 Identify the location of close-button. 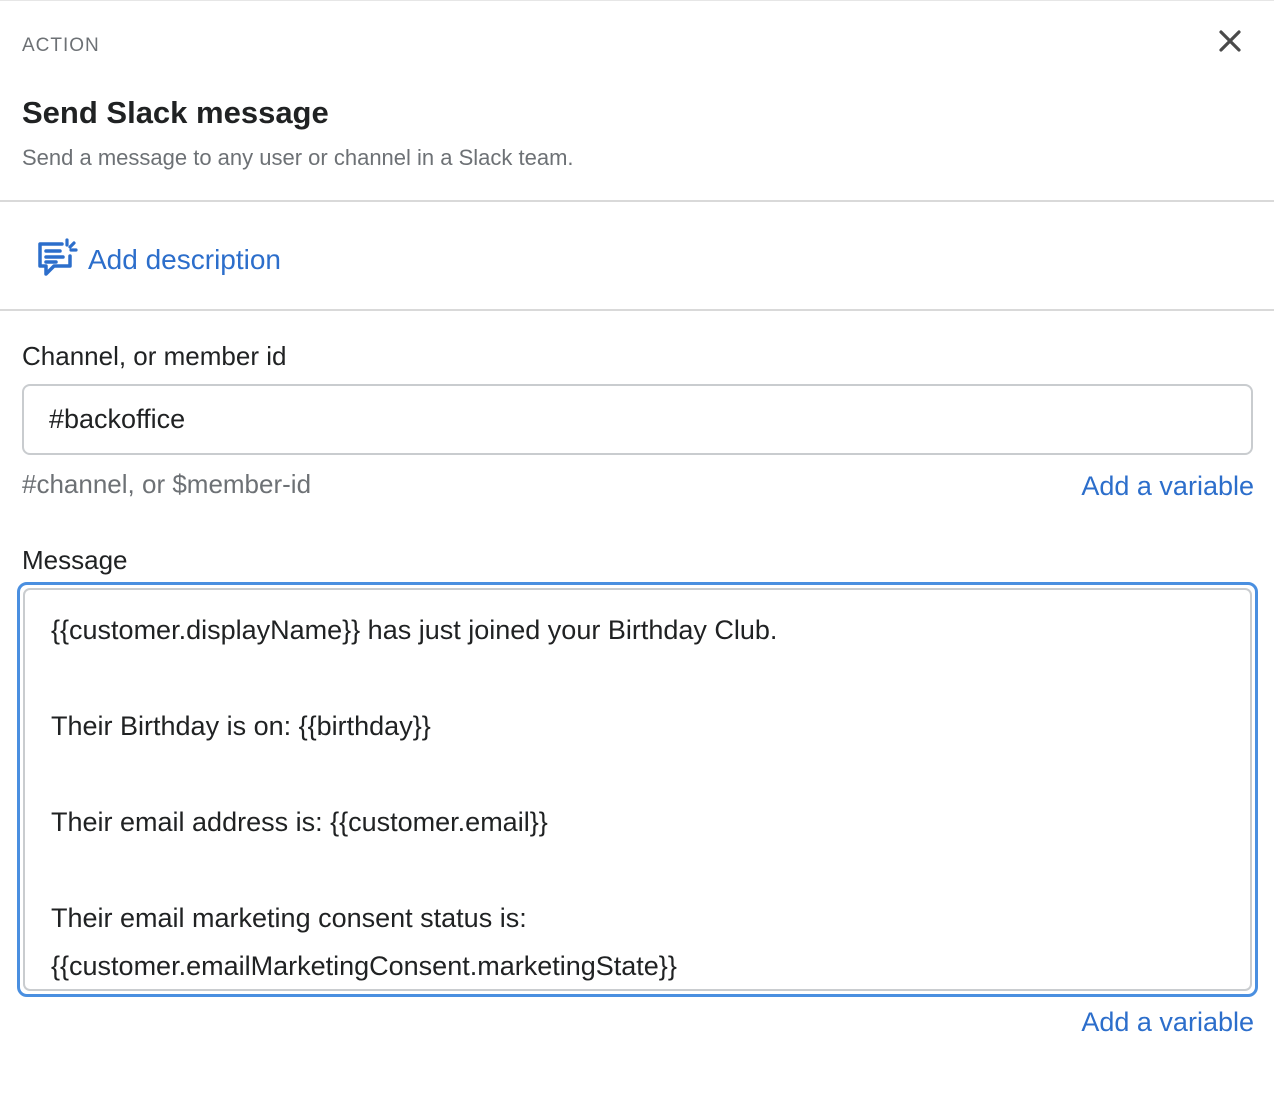
(1230, 43).